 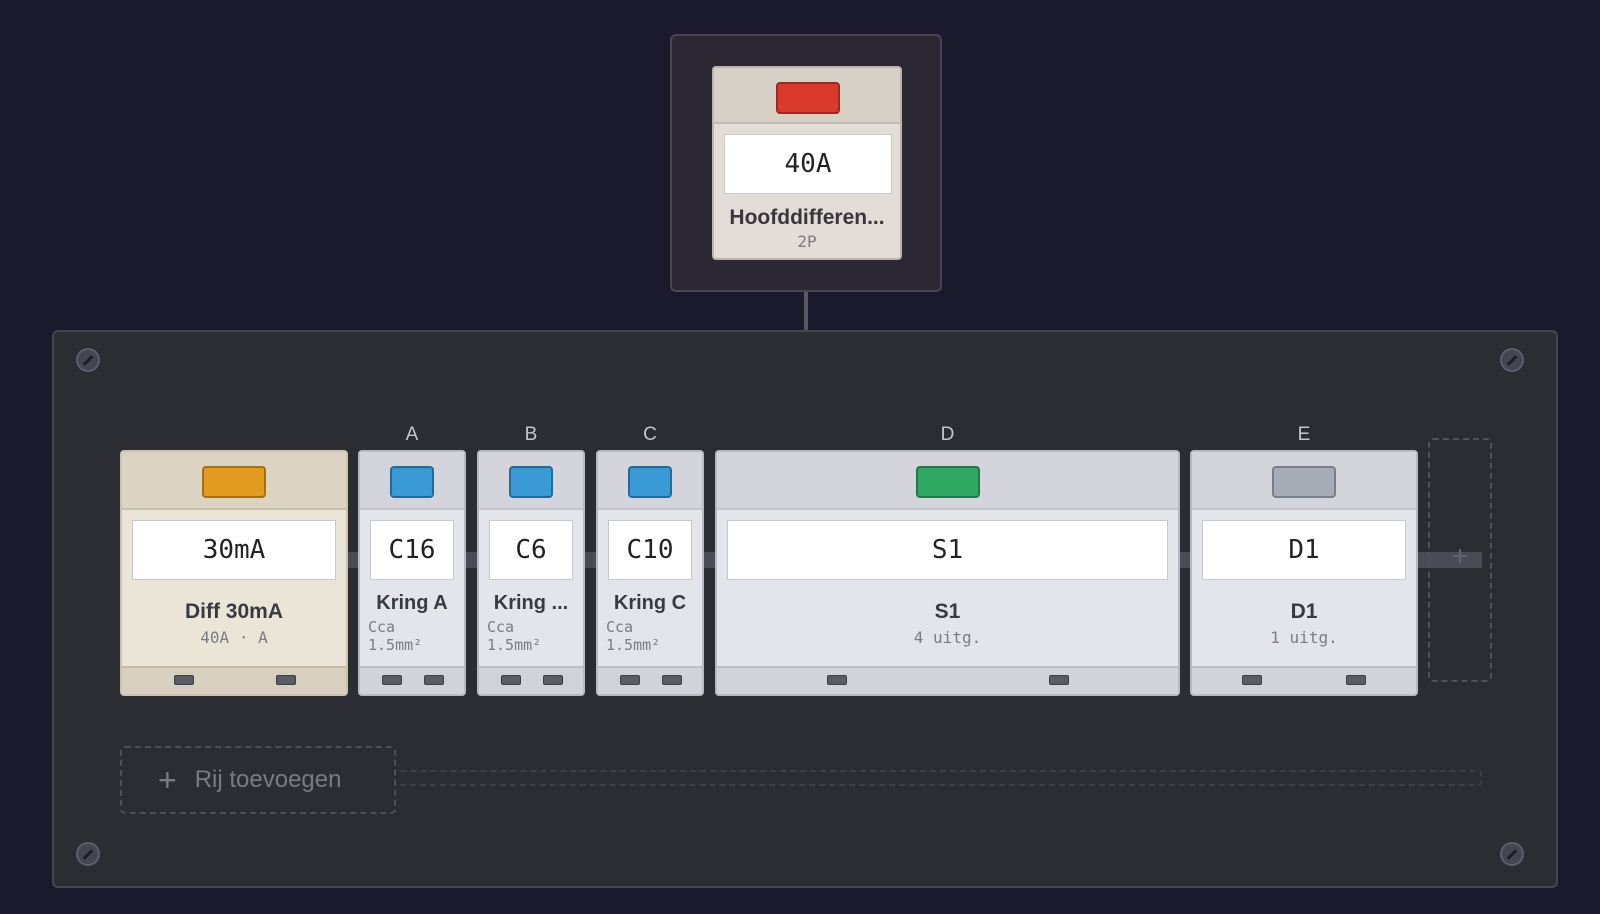 I want to click on main-breaker-housing: 40A Hoofddifferen... 2P, so click(x=806, y=163).